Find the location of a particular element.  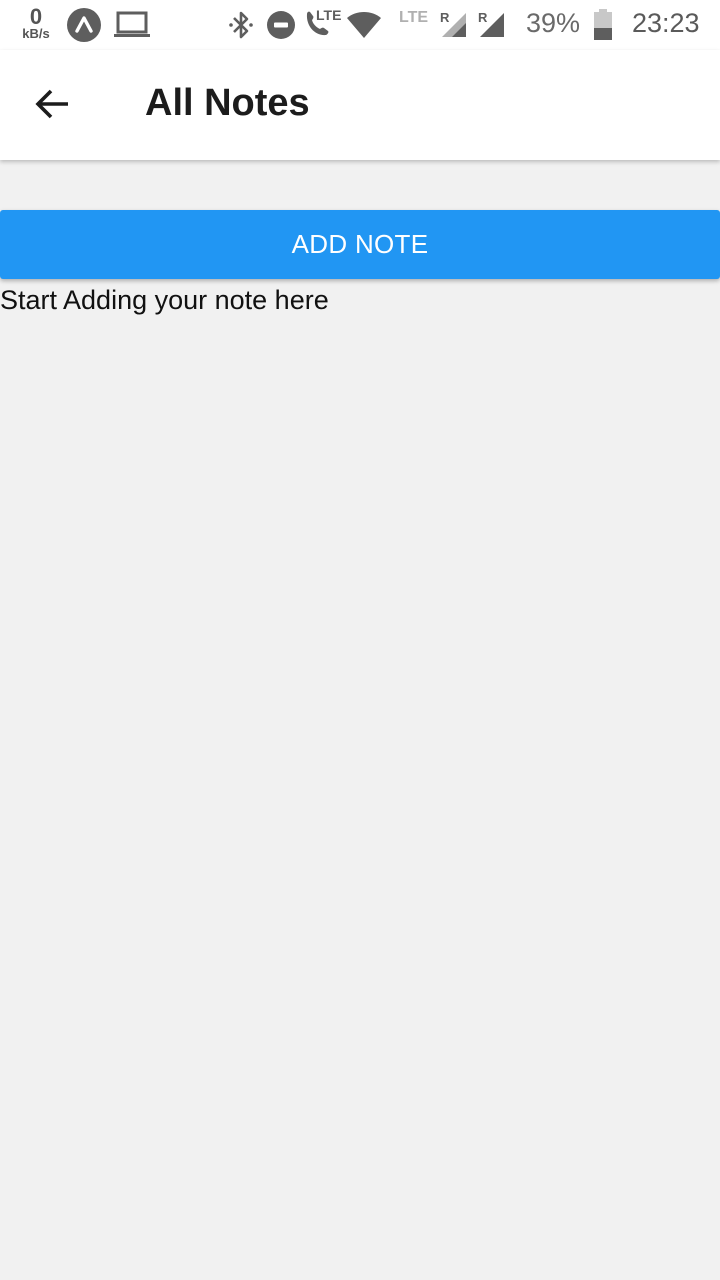

volte-label: LTE is located at coordinates (329, 15).